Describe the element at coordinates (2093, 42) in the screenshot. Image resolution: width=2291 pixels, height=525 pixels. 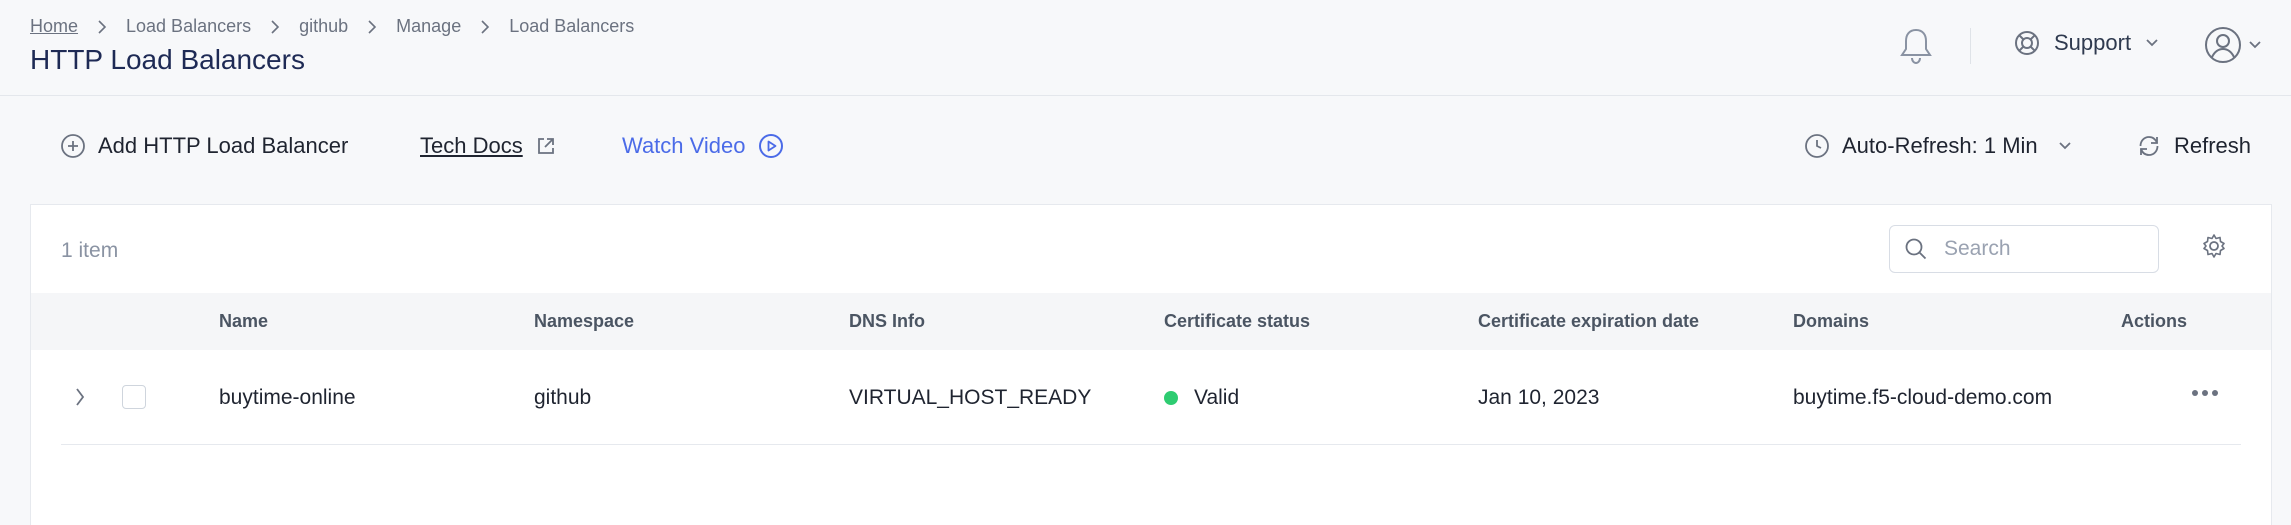
I see `support-label: Support` at that location.